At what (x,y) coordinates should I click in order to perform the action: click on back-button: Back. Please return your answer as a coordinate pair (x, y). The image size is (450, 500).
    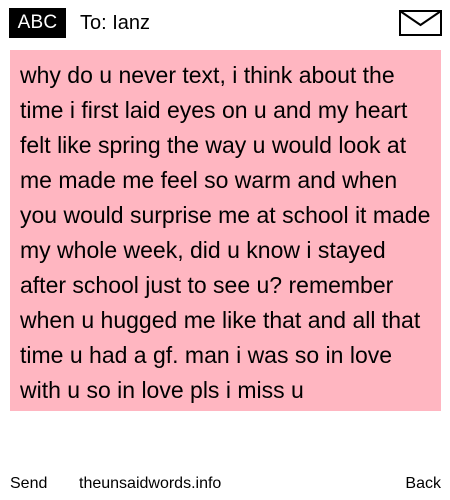
    Looking at the image, I should click on (423, 484).